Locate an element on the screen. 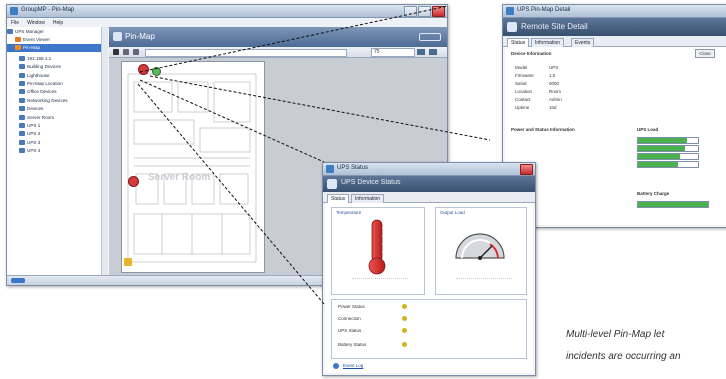  tree-item: Networking Devices is located at coordinates (57, 100).